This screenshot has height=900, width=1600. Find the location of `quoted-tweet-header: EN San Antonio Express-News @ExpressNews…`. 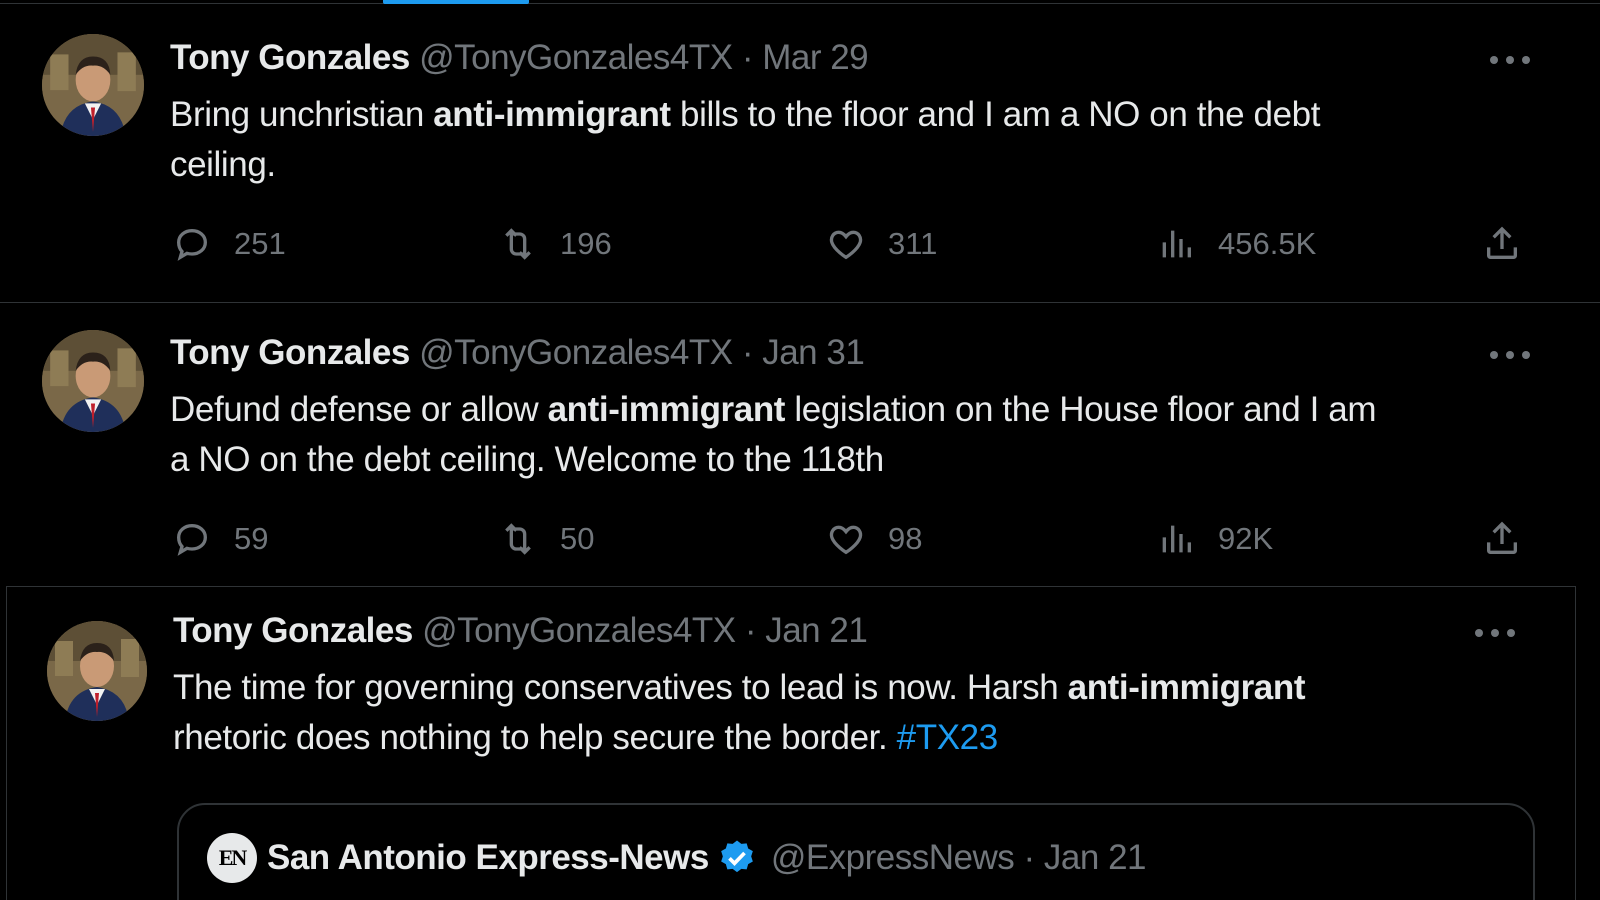

quoted-tweet-header: EN San Antonio Express-News @ExpressNews… is located at coordinates (677, 858).